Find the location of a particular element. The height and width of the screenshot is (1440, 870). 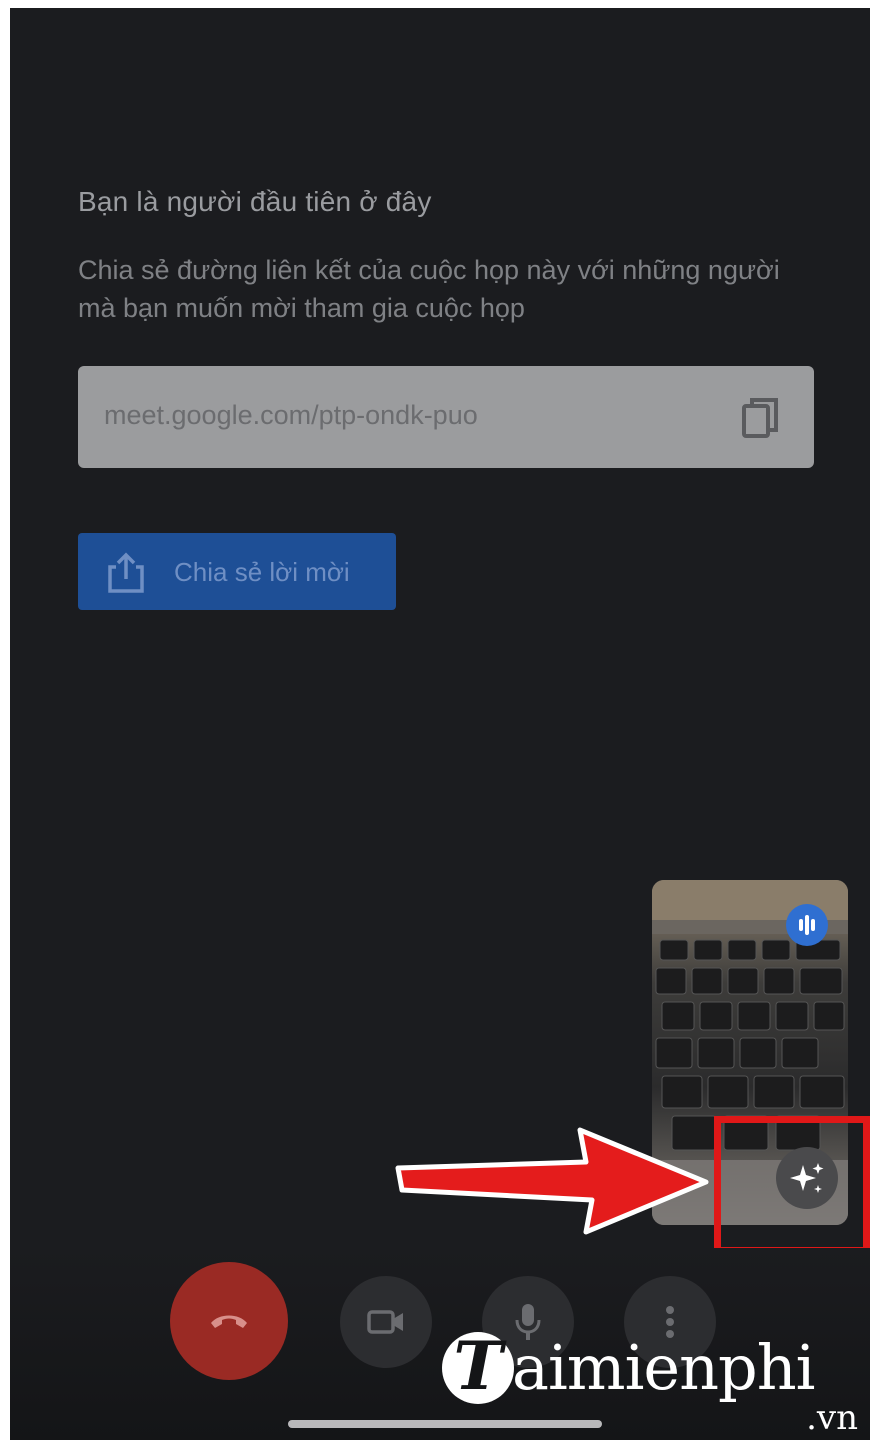

watermark-domain: .vn is located at coordinates (832, 1418).